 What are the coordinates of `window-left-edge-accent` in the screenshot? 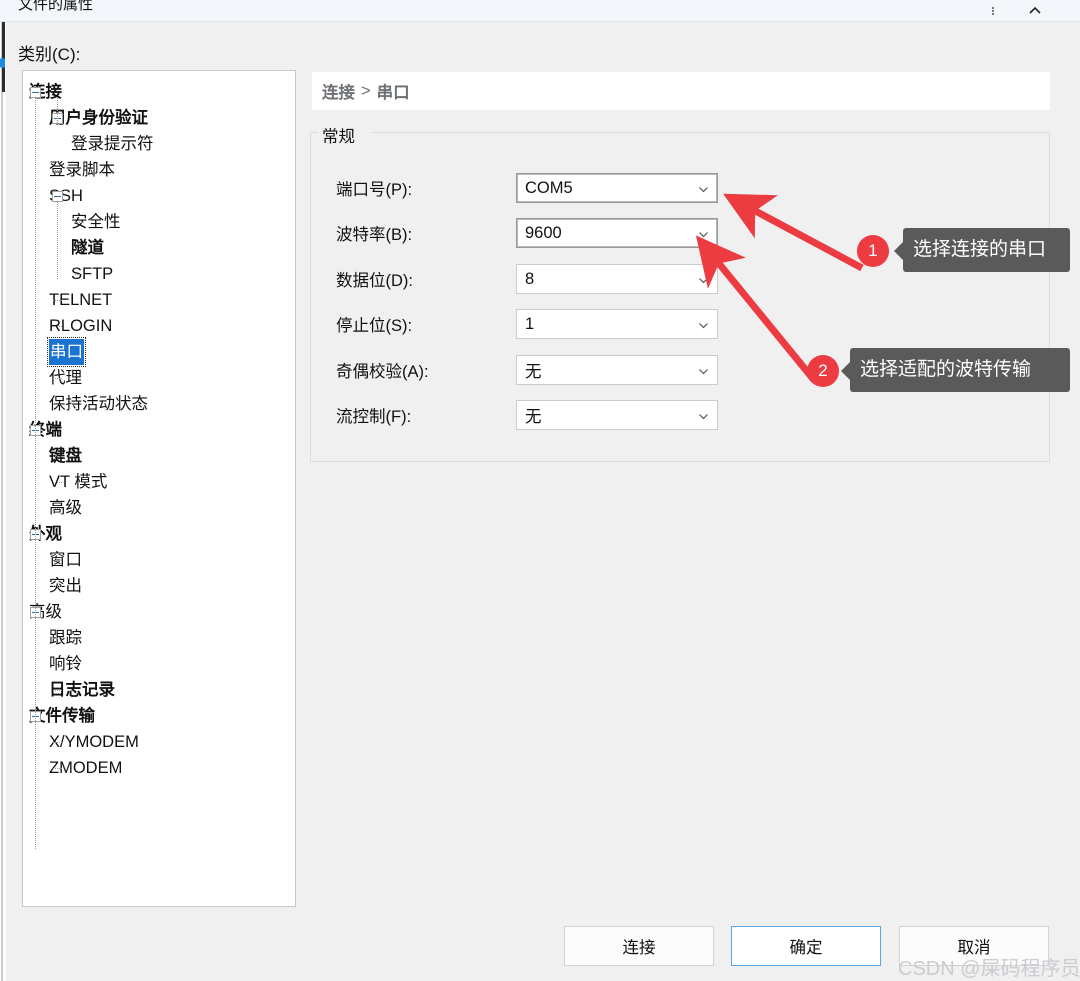 It's located at (2, 63).